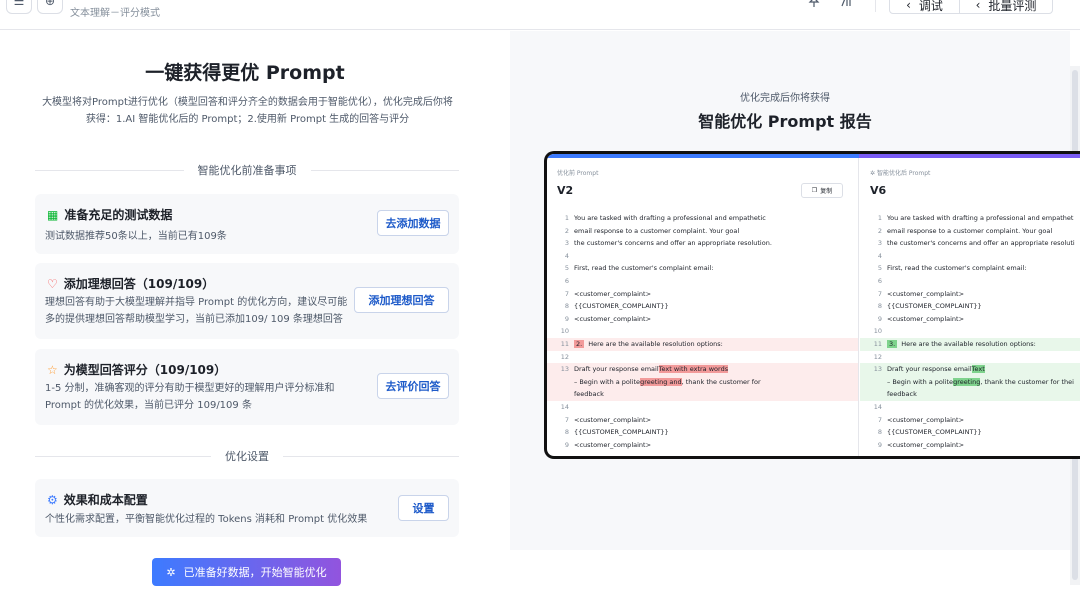 Image resolution: width=1080 pixels, height=589 pixels. What do you see at coordinates (892, 343) in the screenshot?
I see `diff-number: 3.` at bounding box center [892, 343].